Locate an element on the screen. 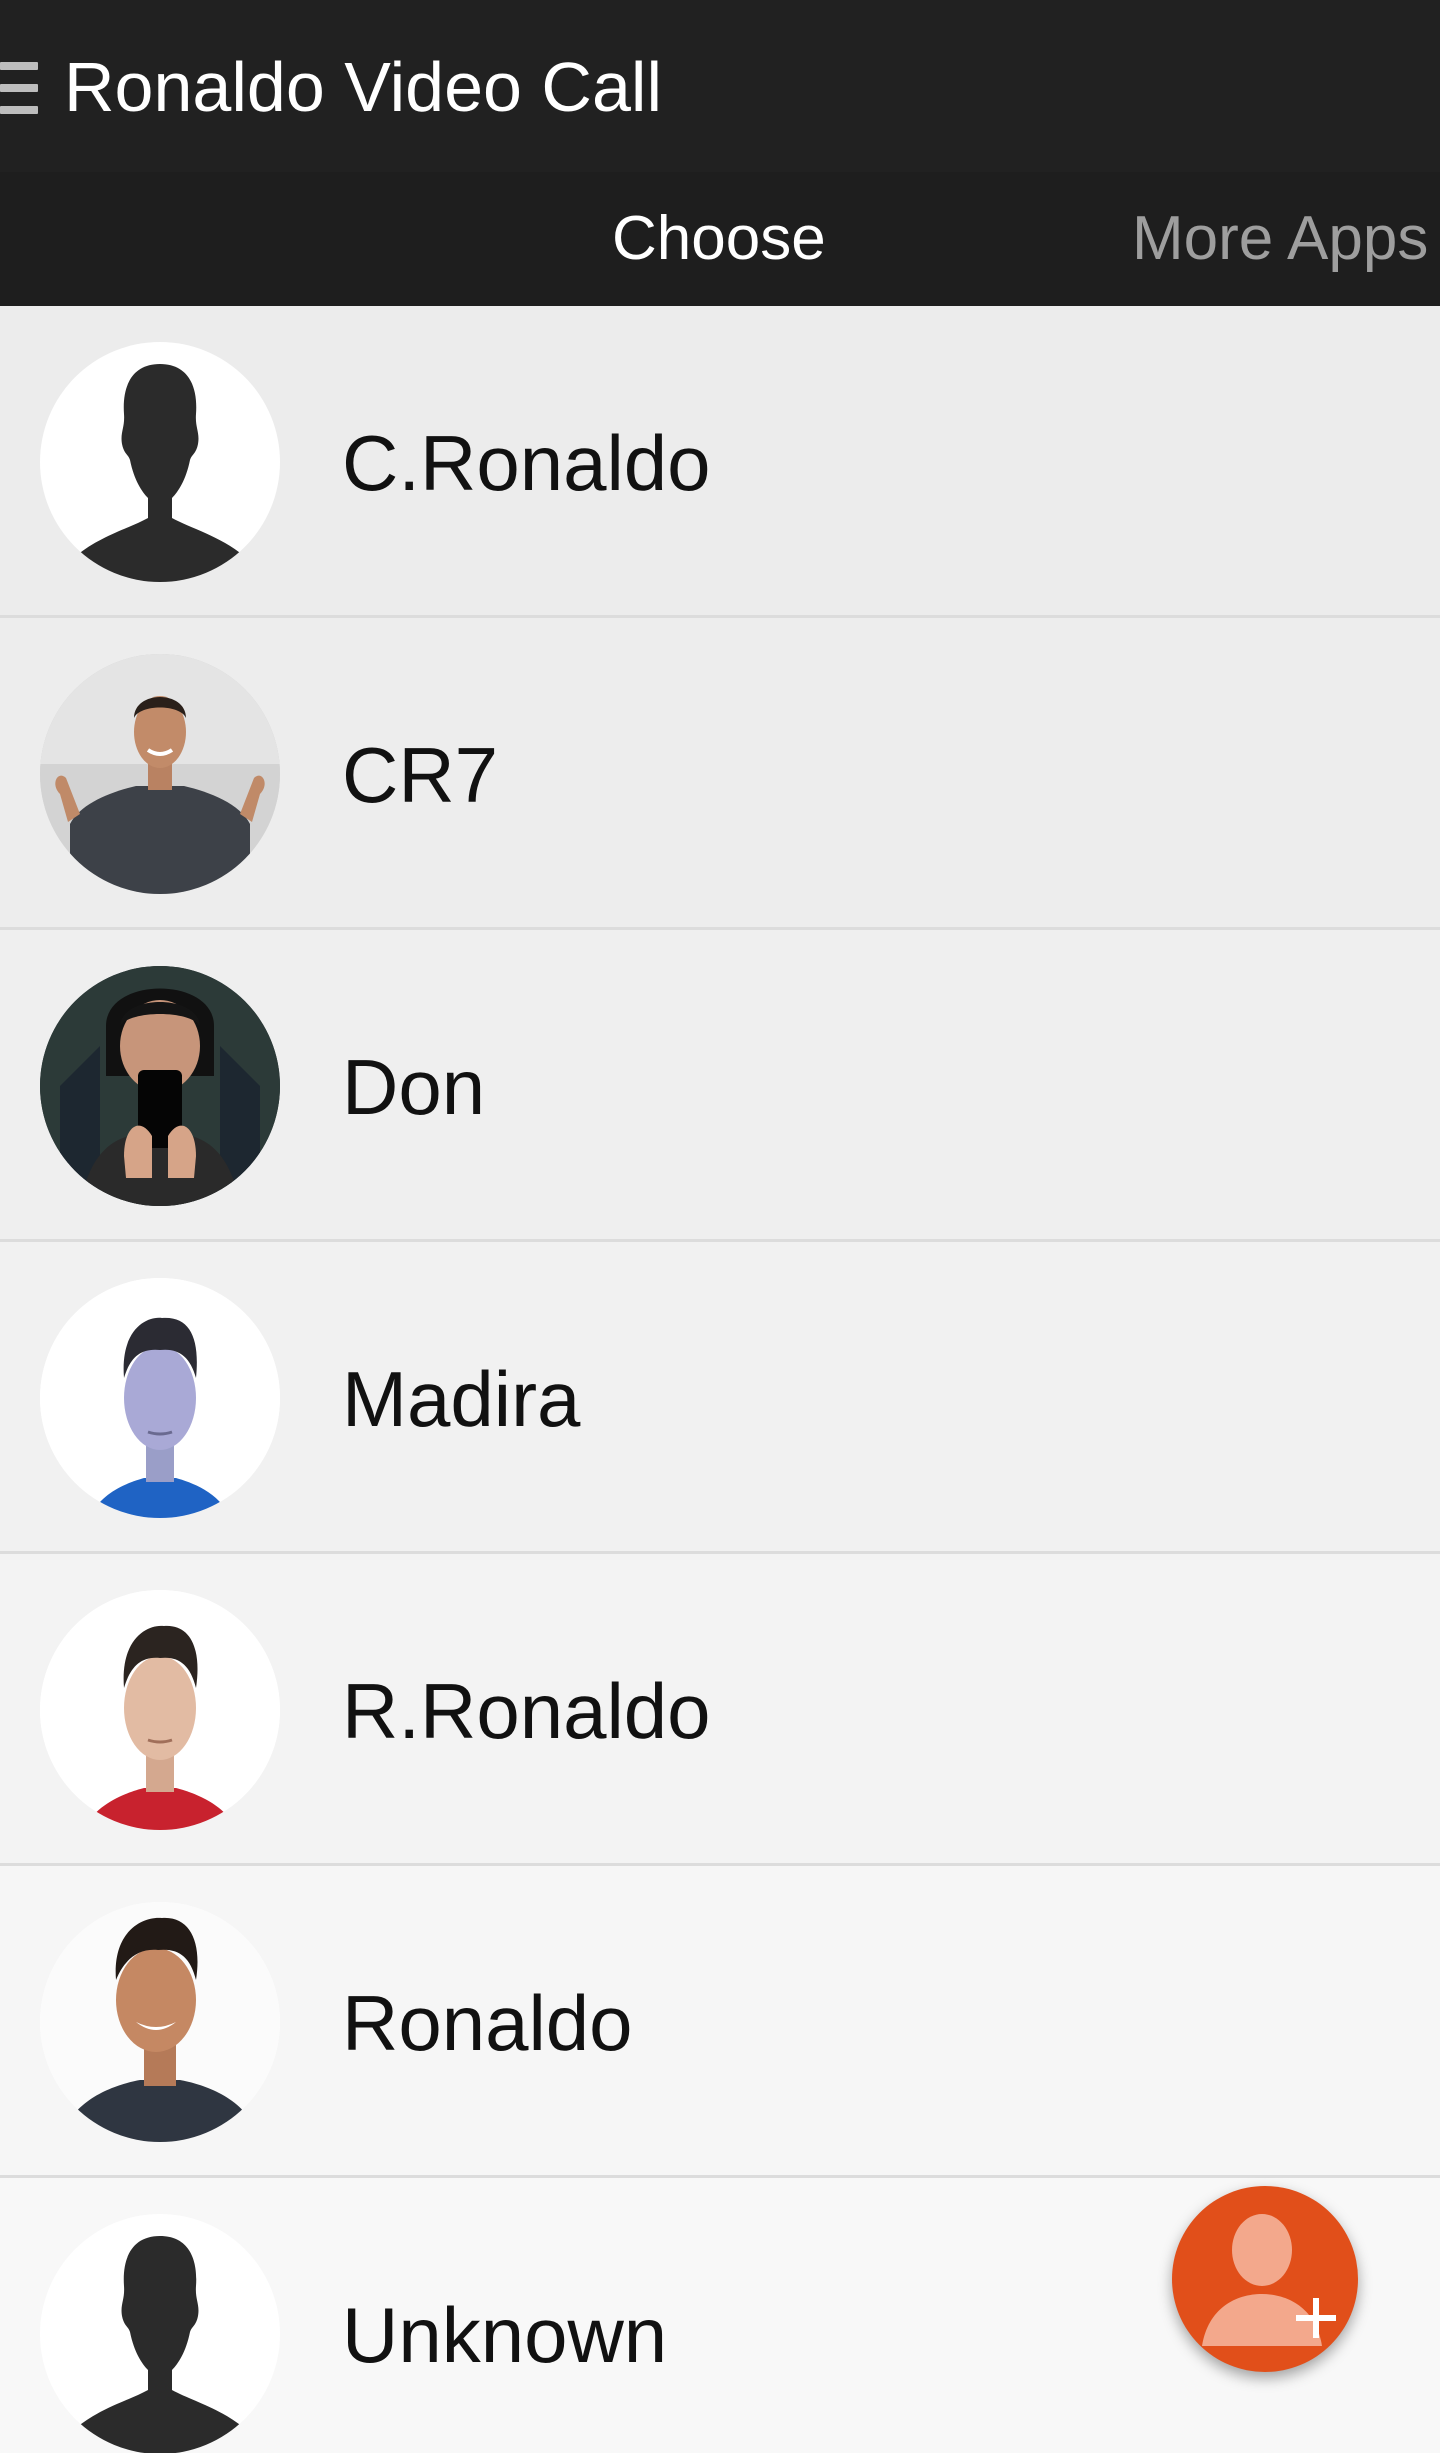  tab-bar: Choose More Apps is located at coordinates (720, 239).